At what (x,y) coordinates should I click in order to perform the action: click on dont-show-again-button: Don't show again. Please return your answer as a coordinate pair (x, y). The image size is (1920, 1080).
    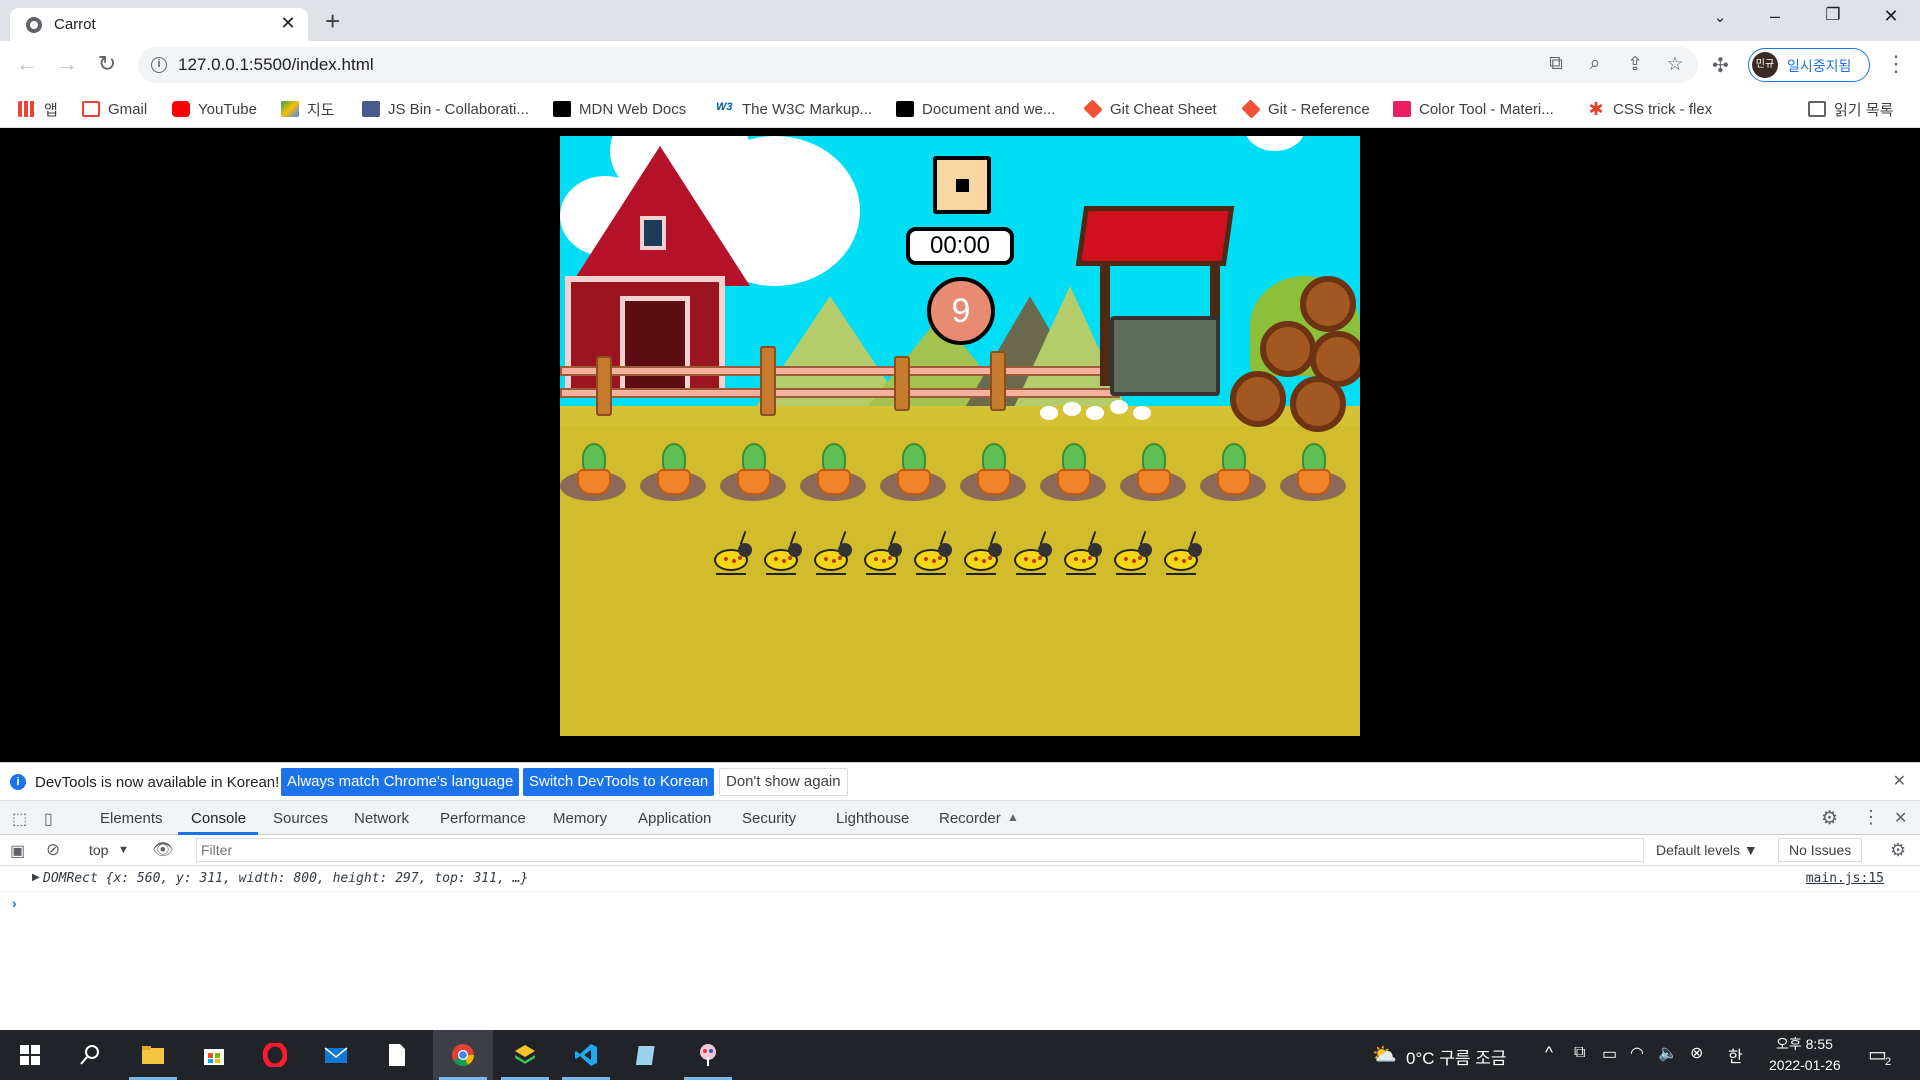
    Looking at the image, I should click on (783, 782).